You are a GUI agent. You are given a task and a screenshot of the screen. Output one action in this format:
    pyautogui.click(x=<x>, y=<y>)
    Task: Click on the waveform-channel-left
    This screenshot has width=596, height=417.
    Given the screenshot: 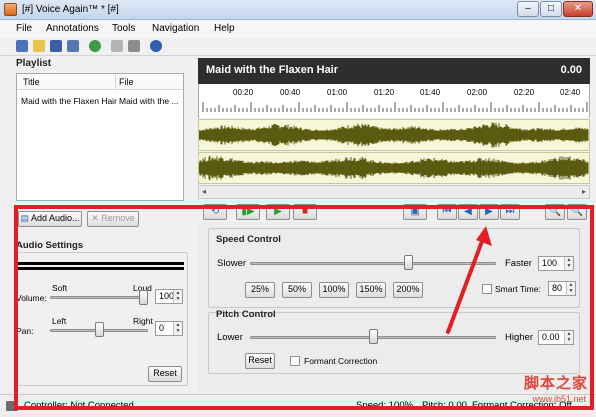 What is the action you would take?
    pyautogui.click(x=394, y=135)
    